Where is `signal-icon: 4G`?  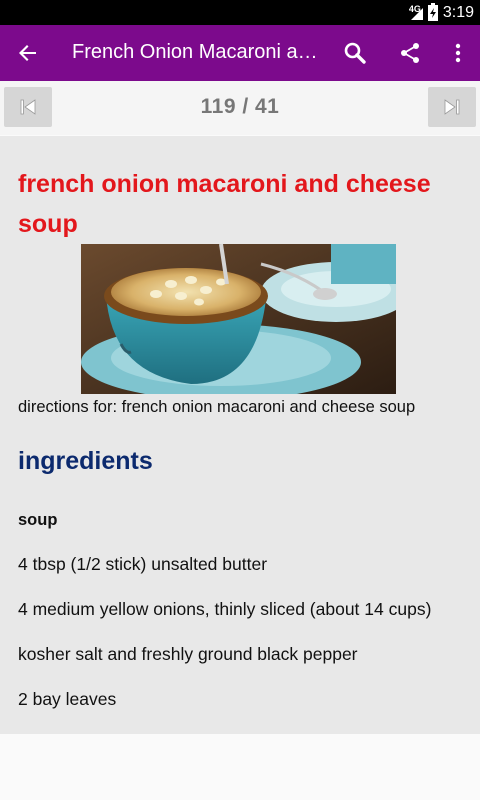 signal-icon: 4G is located at coordinates (416, 12).